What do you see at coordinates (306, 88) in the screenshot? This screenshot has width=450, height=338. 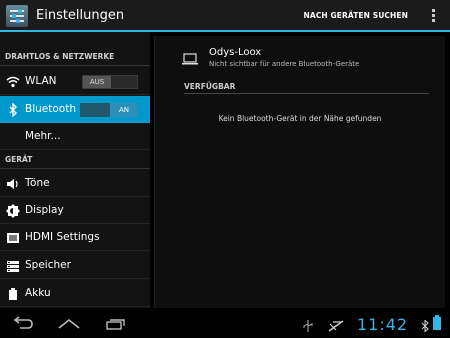 I see `available-devices-header: VERFÜGBAR` at bounding box center [306, 88].